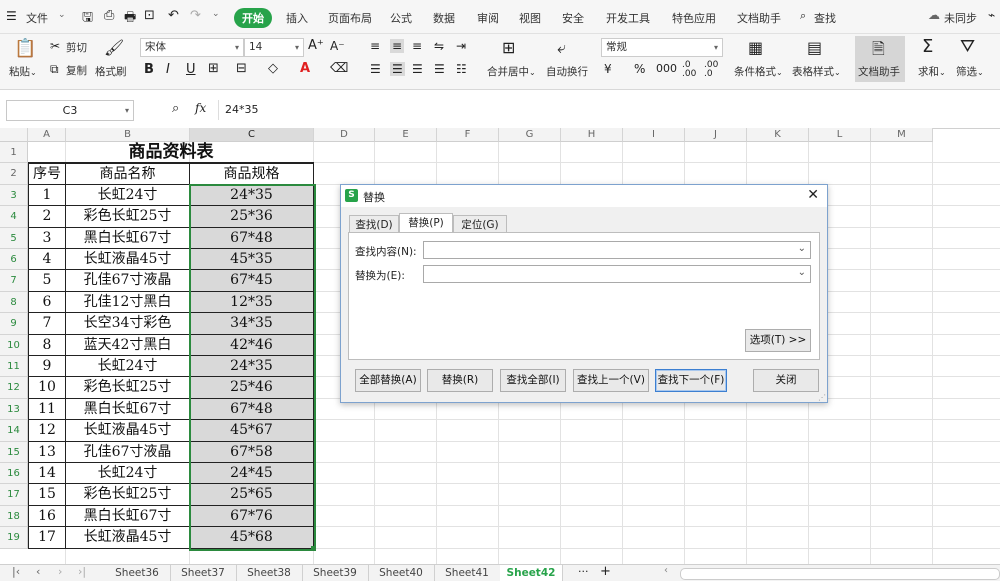 The image size is (1000, 581). Describe the element at coordinates (14, 538) in the screenshot. I see `row-header-19: 19` at that location.